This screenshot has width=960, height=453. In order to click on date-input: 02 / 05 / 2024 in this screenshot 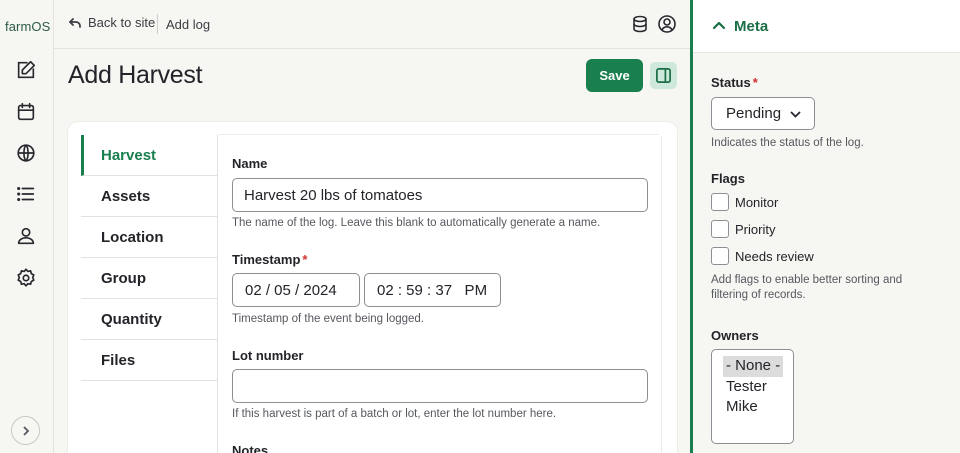, I will do `click(296, 290)`.